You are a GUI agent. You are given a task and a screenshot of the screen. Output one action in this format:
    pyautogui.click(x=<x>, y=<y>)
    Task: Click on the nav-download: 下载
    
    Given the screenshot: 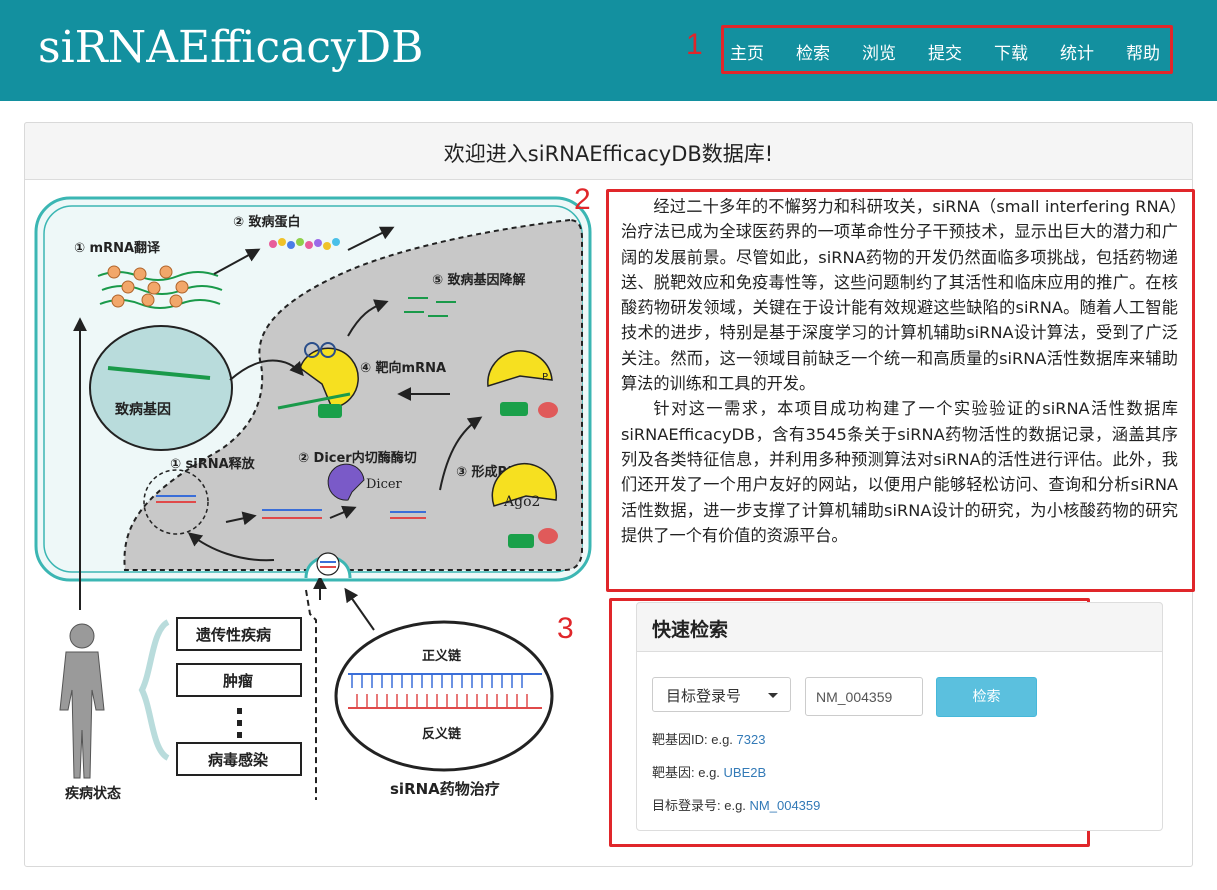 What is the action you would take?
    pyautogui.click(x=1027, y=51)
    